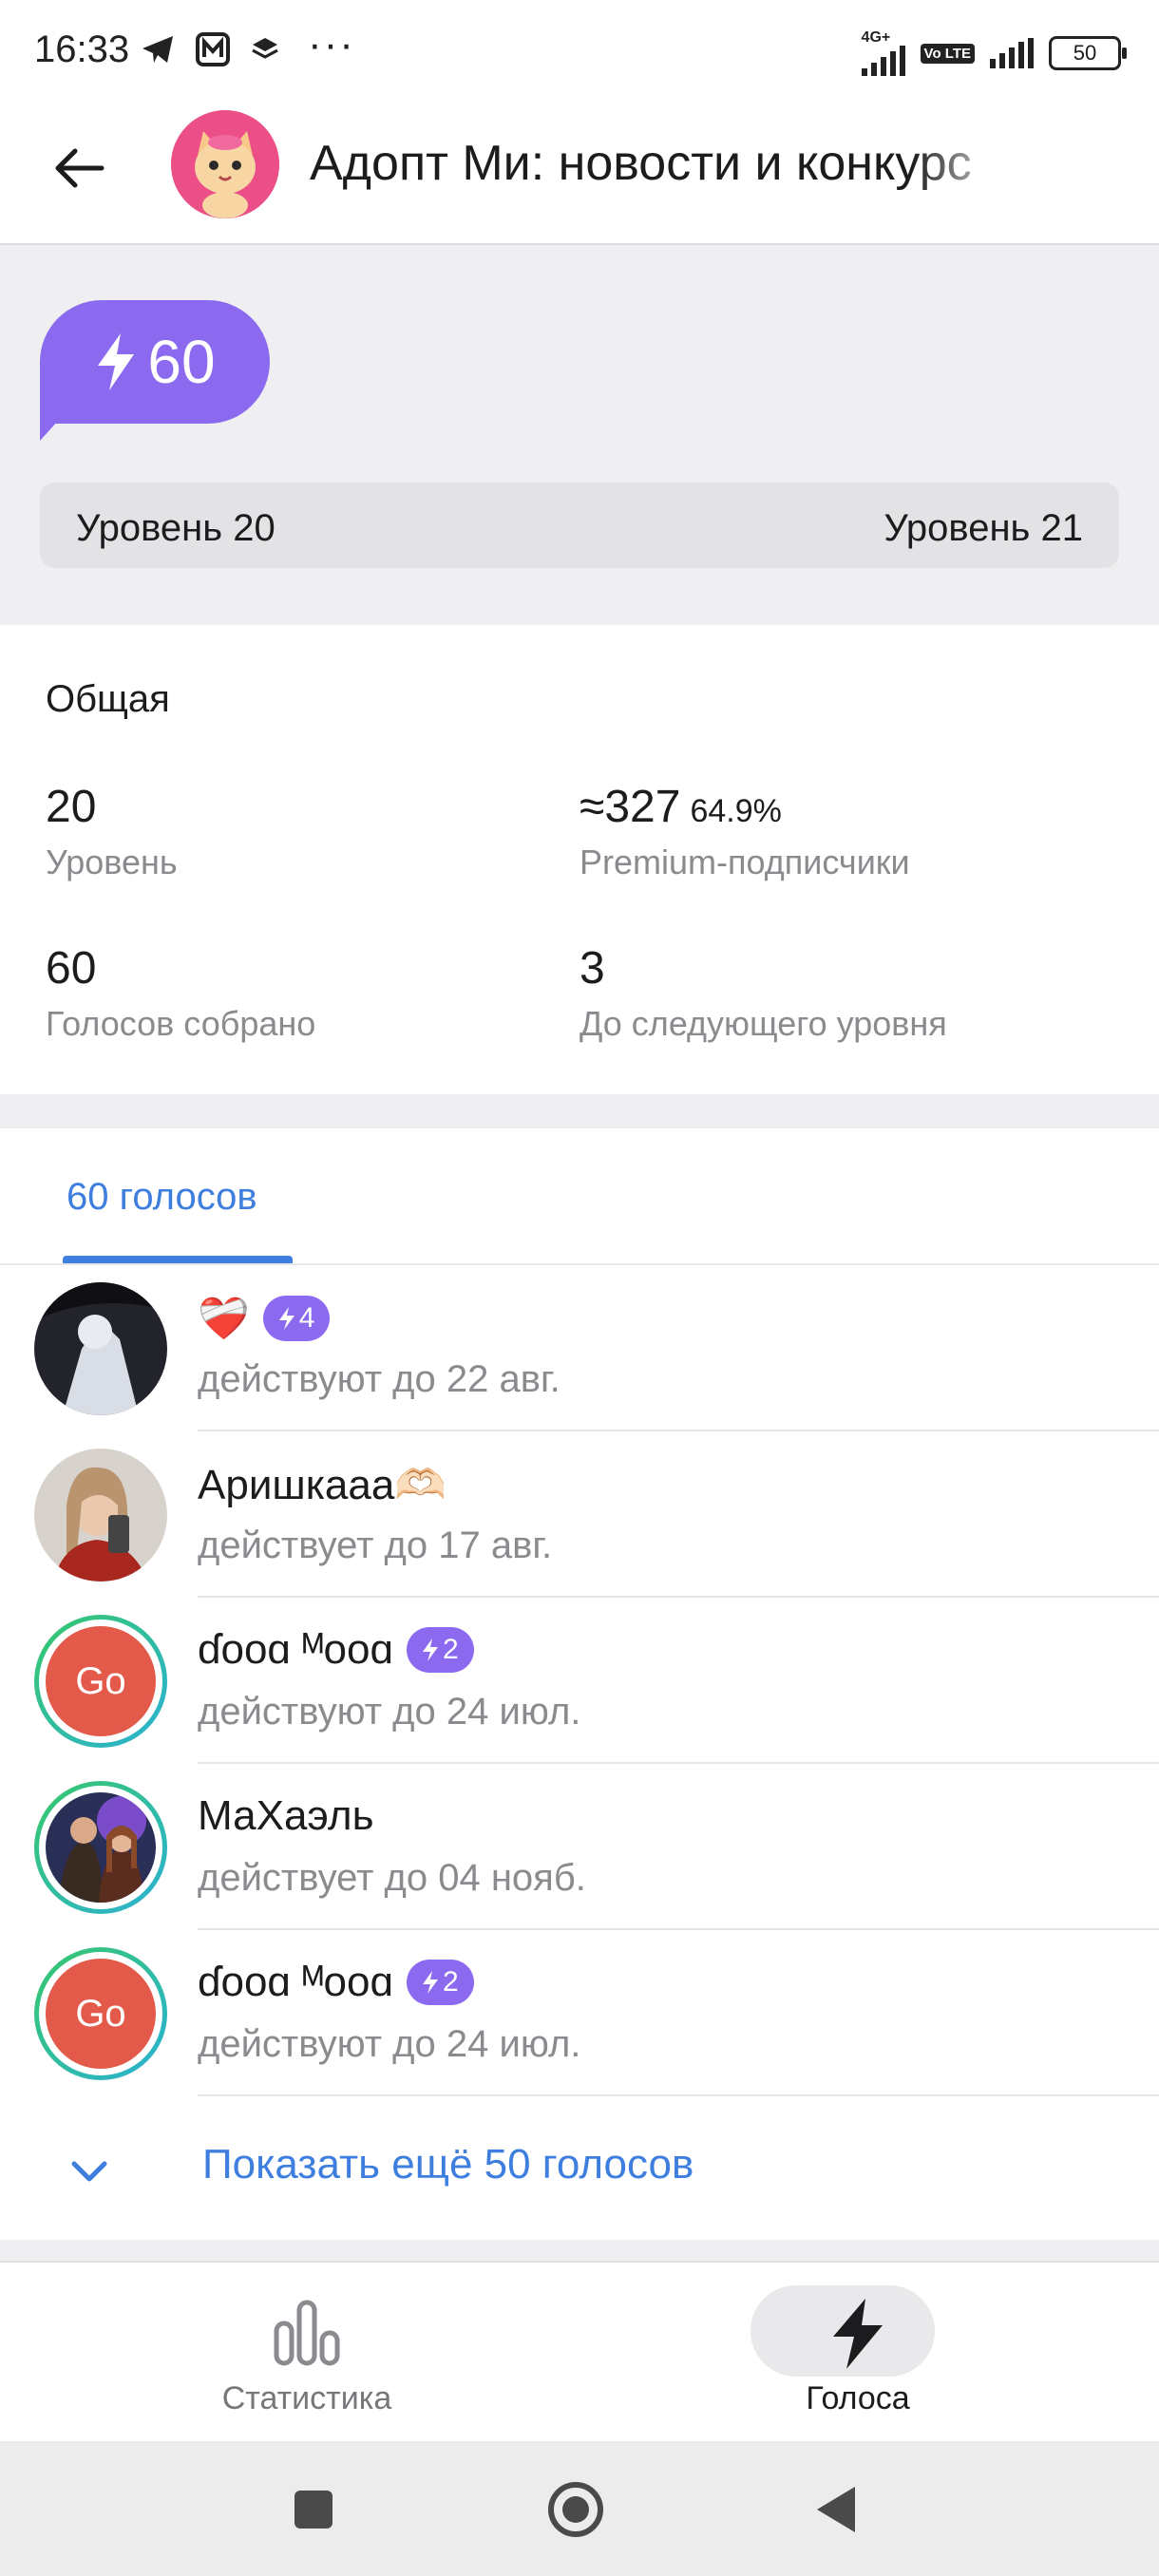  What do you see at coordinates (331, 44) in the screenshot?
I see `more-notifications: ···` at bounding box center [331, 44].